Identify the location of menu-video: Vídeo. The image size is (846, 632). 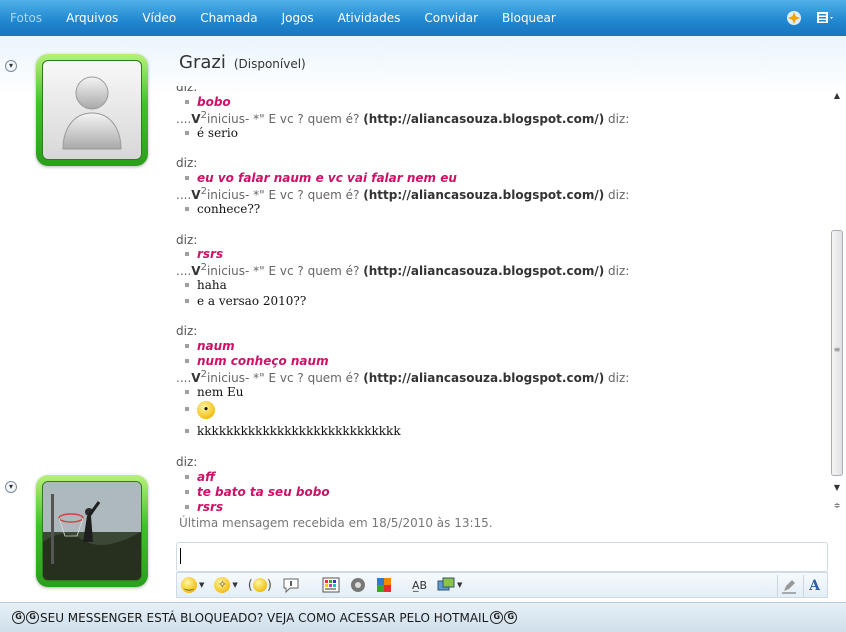
(159, 18).